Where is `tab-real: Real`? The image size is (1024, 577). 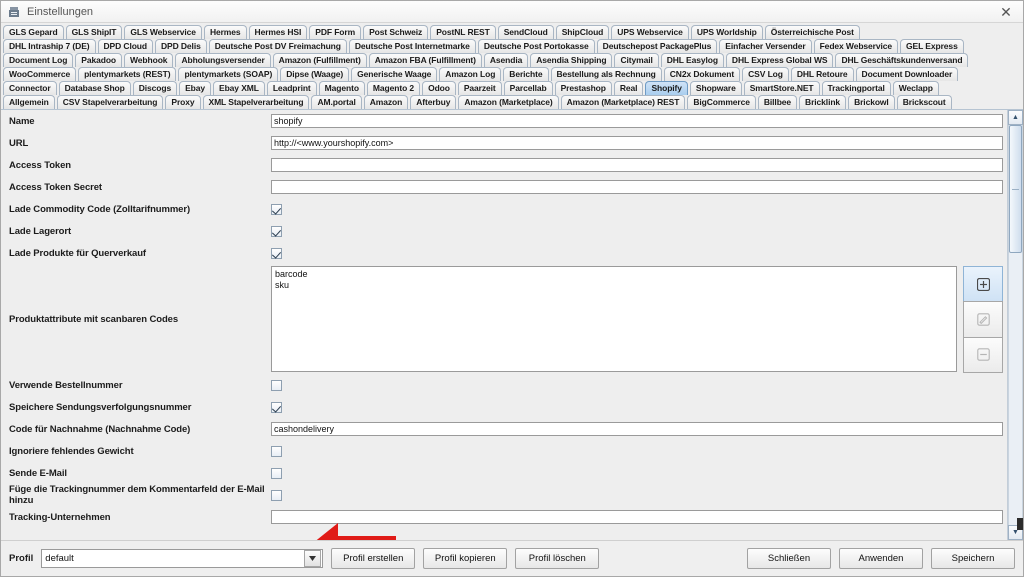
tab-real: Real is located at coordinates (628, 88).